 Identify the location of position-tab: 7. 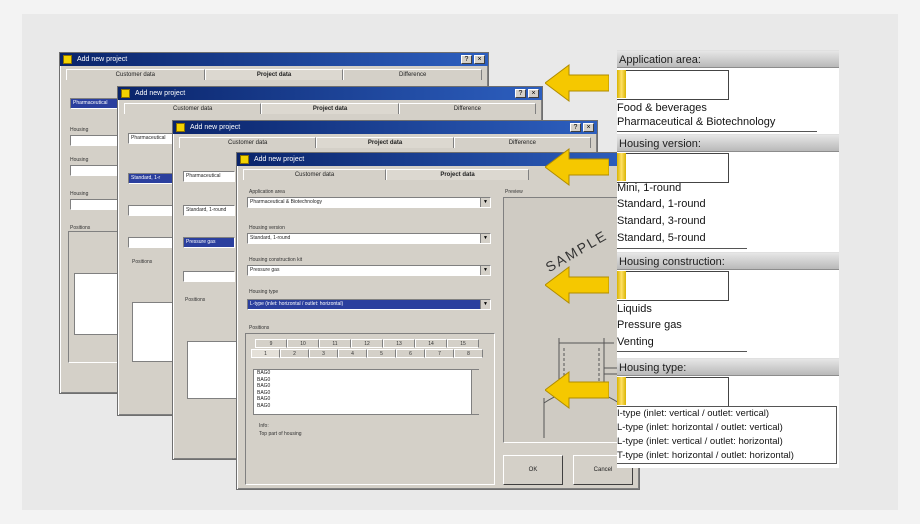
(439, 353).